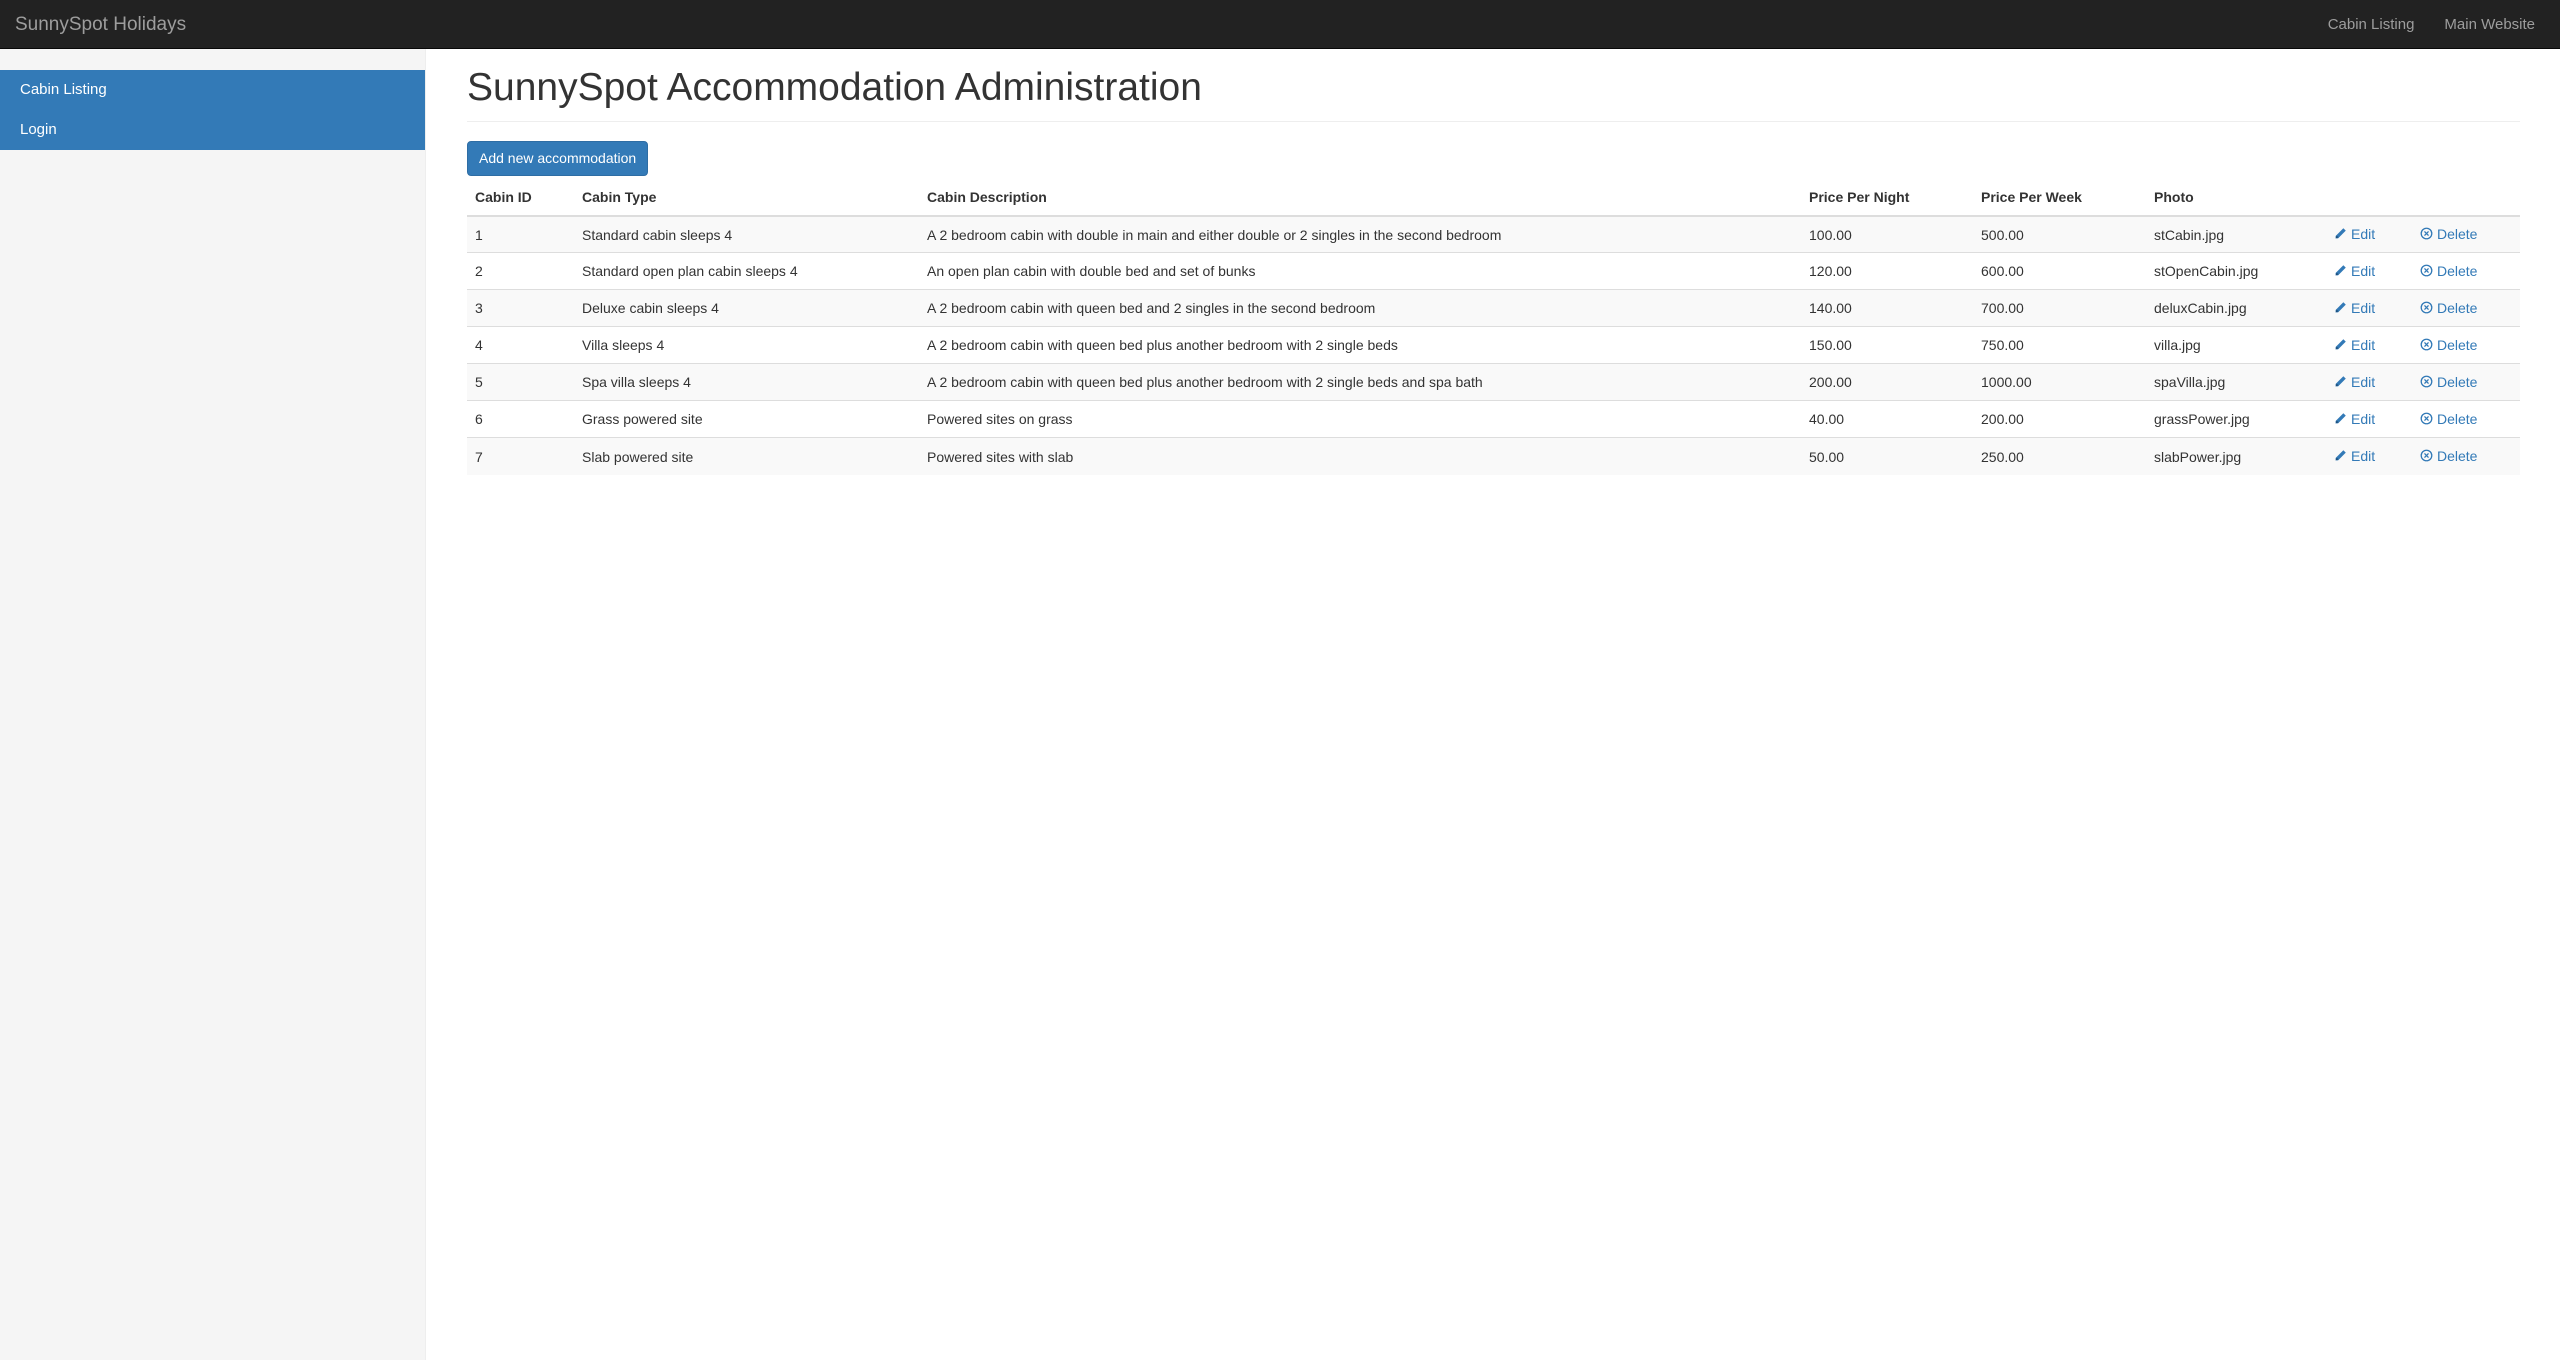 Image resolution: width=2560 pixels, height=1360 pixels. Describe the element at coordinates (558, 158) in the screenshot. I see `add-accommodation-button: Add new accommodation` at that location.